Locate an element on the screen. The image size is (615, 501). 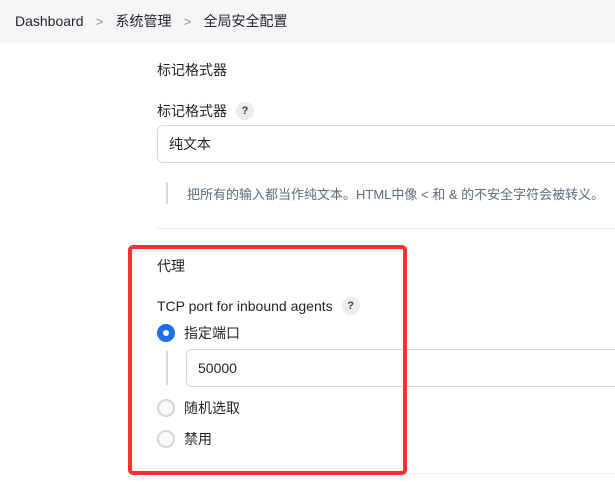
radio-checked-icon is located at coordinates (166, 333).